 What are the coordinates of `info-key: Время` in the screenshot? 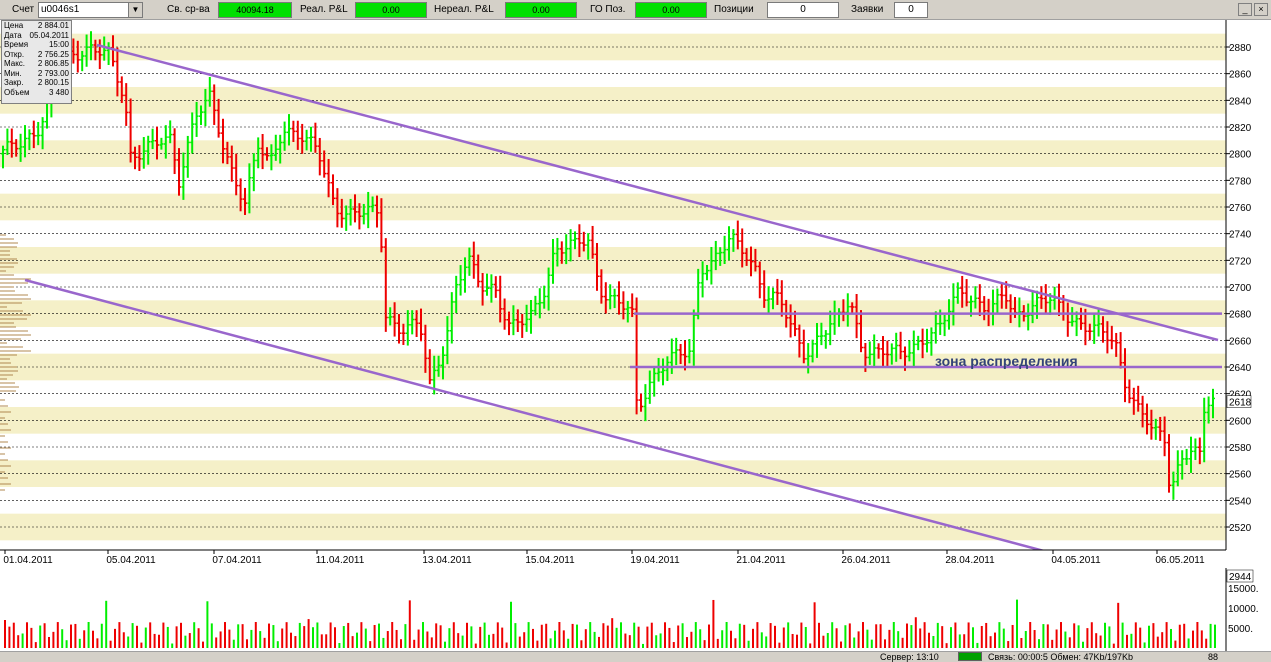 It's located at (16, 44).